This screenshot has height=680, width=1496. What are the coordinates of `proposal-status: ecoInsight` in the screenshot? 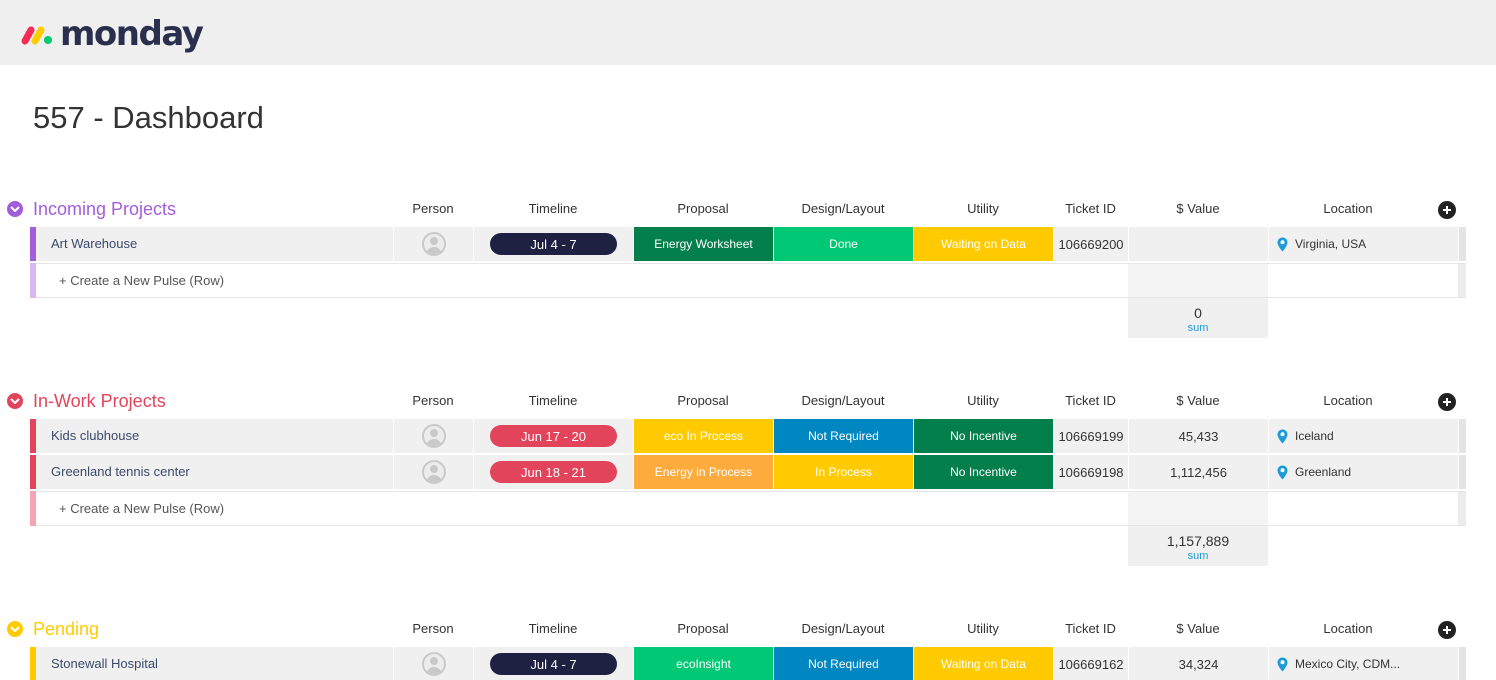 It's located at (703, 663).